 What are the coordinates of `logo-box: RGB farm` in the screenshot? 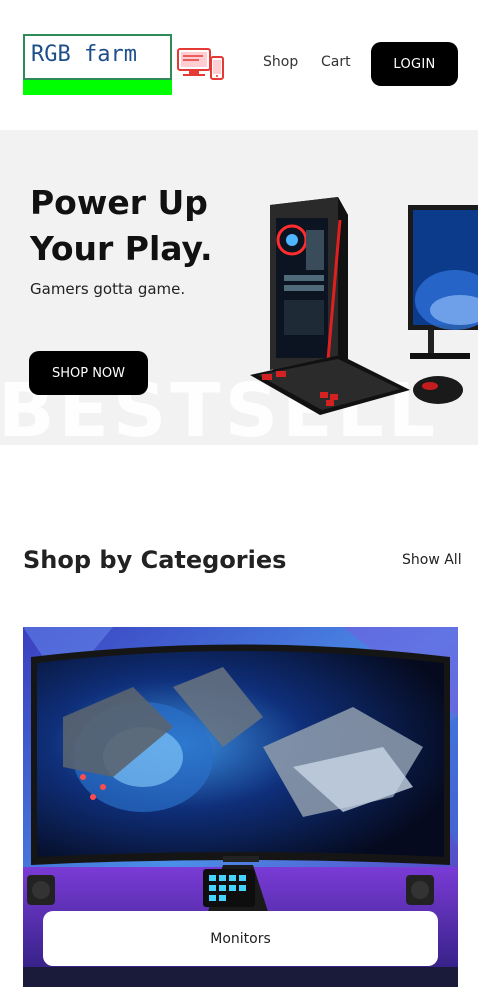 It's located at (97, 57).